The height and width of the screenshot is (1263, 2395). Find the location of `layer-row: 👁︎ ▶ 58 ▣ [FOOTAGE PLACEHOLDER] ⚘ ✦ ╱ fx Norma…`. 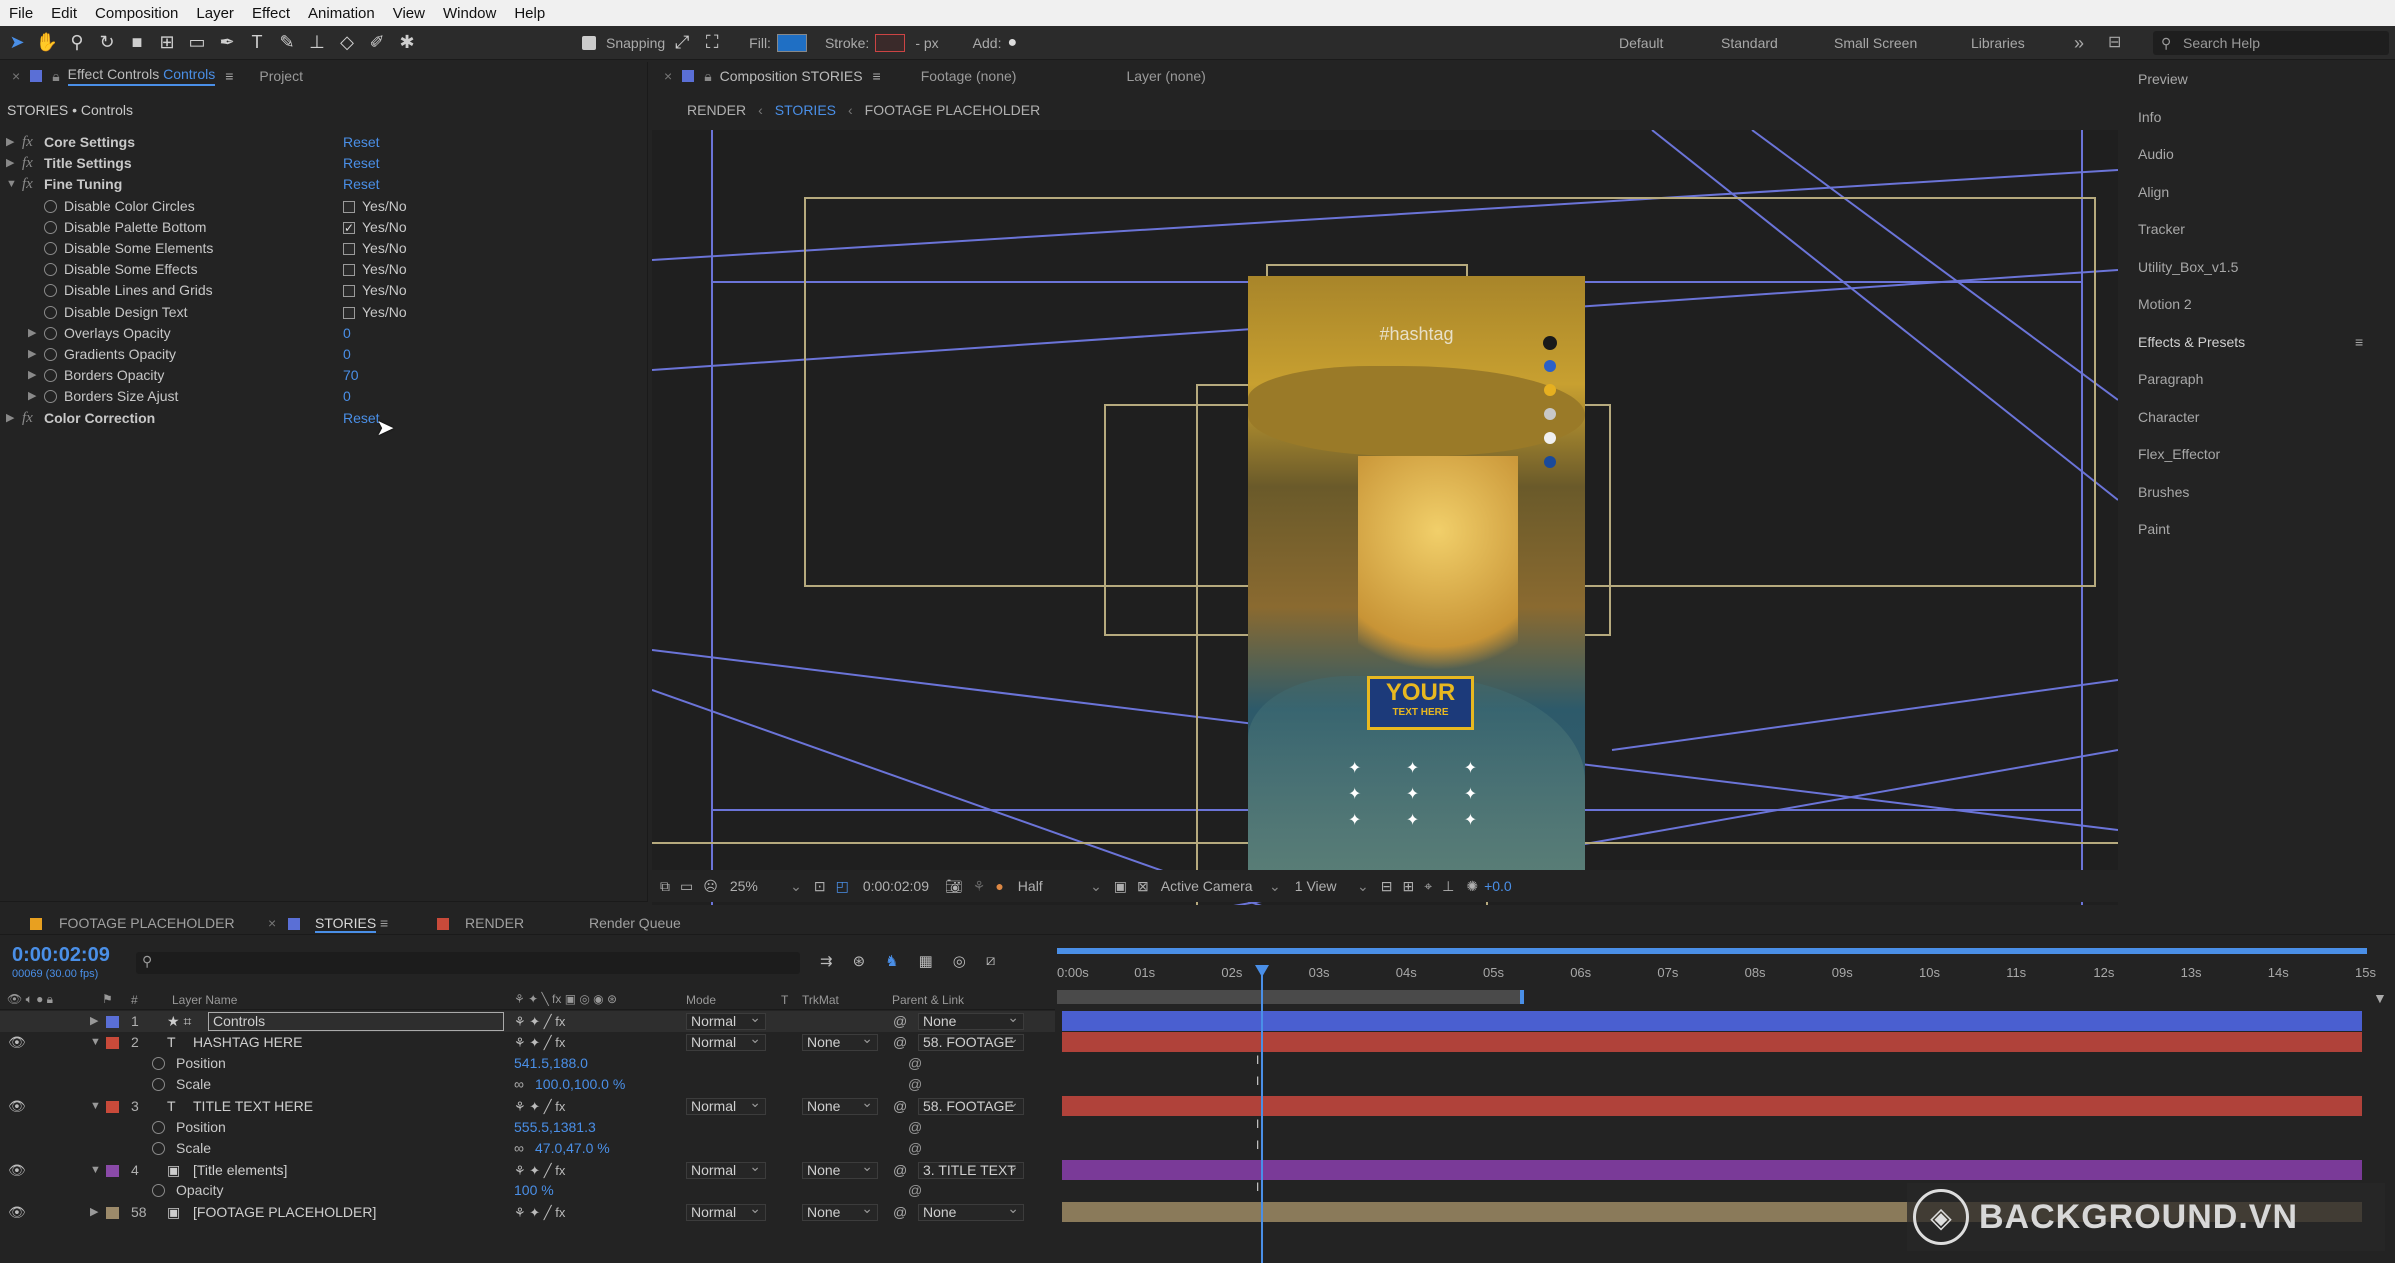

layer-row: 👁︎ ▶ 58 ▣ [FOOTAGE PLACEHOLDER] ⚘ ✦ ╱ fx Norma… is located at coordinates (527, 1212).